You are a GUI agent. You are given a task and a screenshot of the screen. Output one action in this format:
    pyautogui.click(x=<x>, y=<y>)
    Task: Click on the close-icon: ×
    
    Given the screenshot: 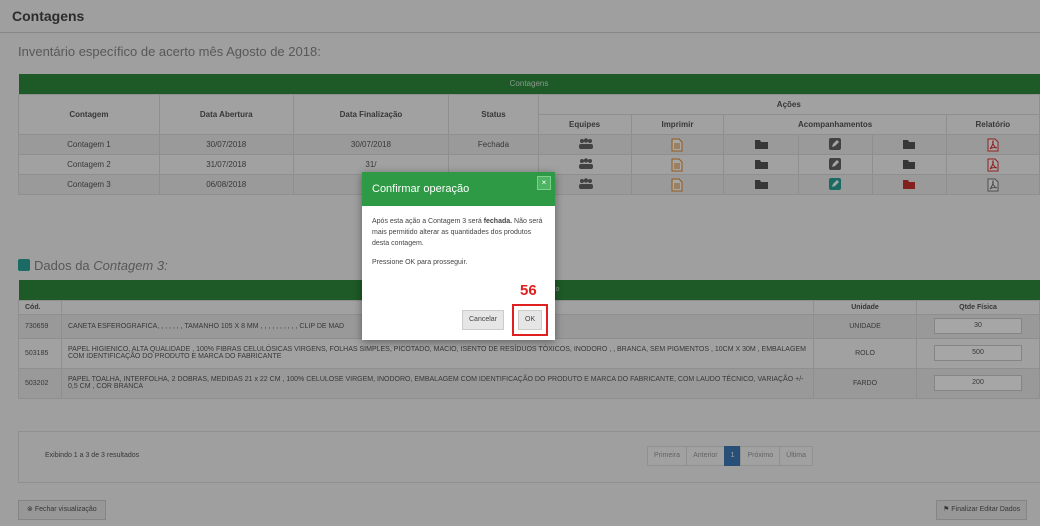 What is the action you would take?
    pyautogui.click(x=544, y=183)
    